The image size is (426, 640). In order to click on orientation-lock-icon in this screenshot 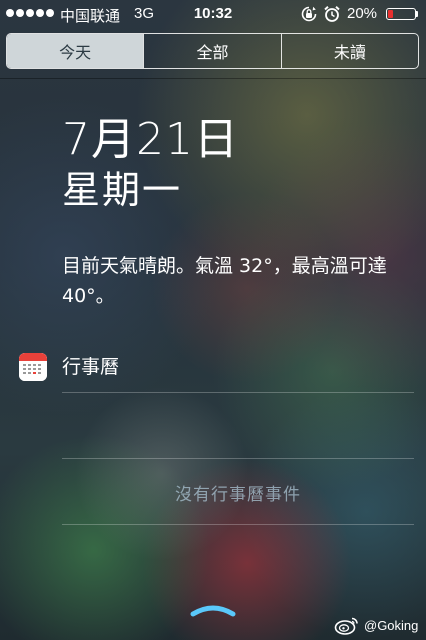, I will do `click(309, 14)`.